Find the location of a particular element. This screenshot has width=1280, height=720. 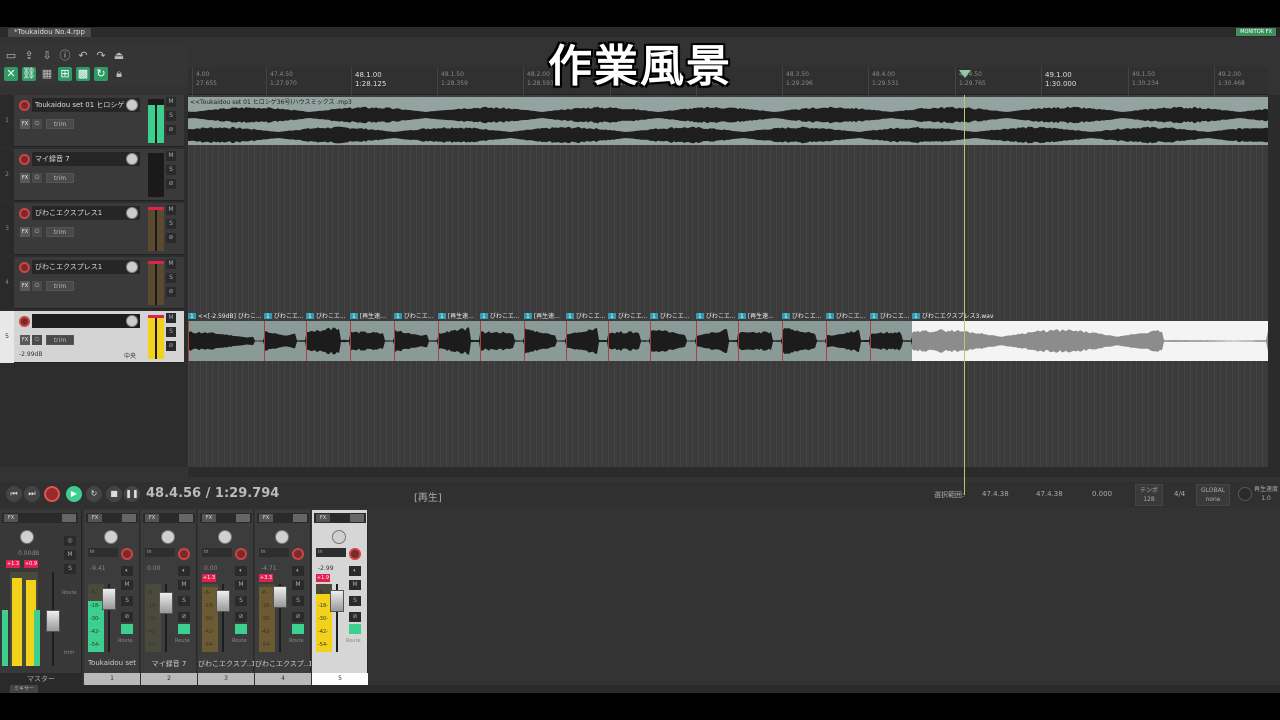

track-header: 4 びわこエクスプレス1 FX ⏻ trim M S ⊘ is located at coordinates (92, 283).